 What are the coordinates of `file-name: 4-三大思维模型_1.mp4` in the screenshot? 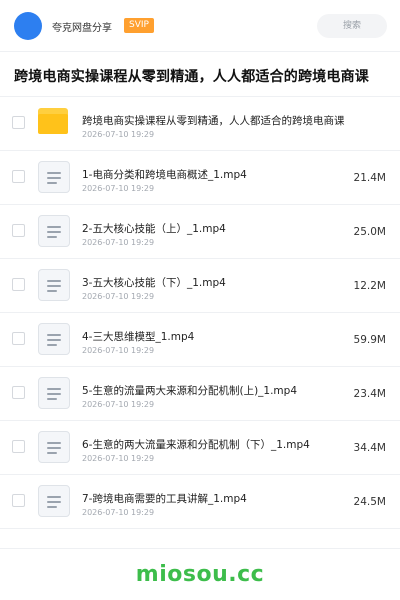 It's located at (138, 337).